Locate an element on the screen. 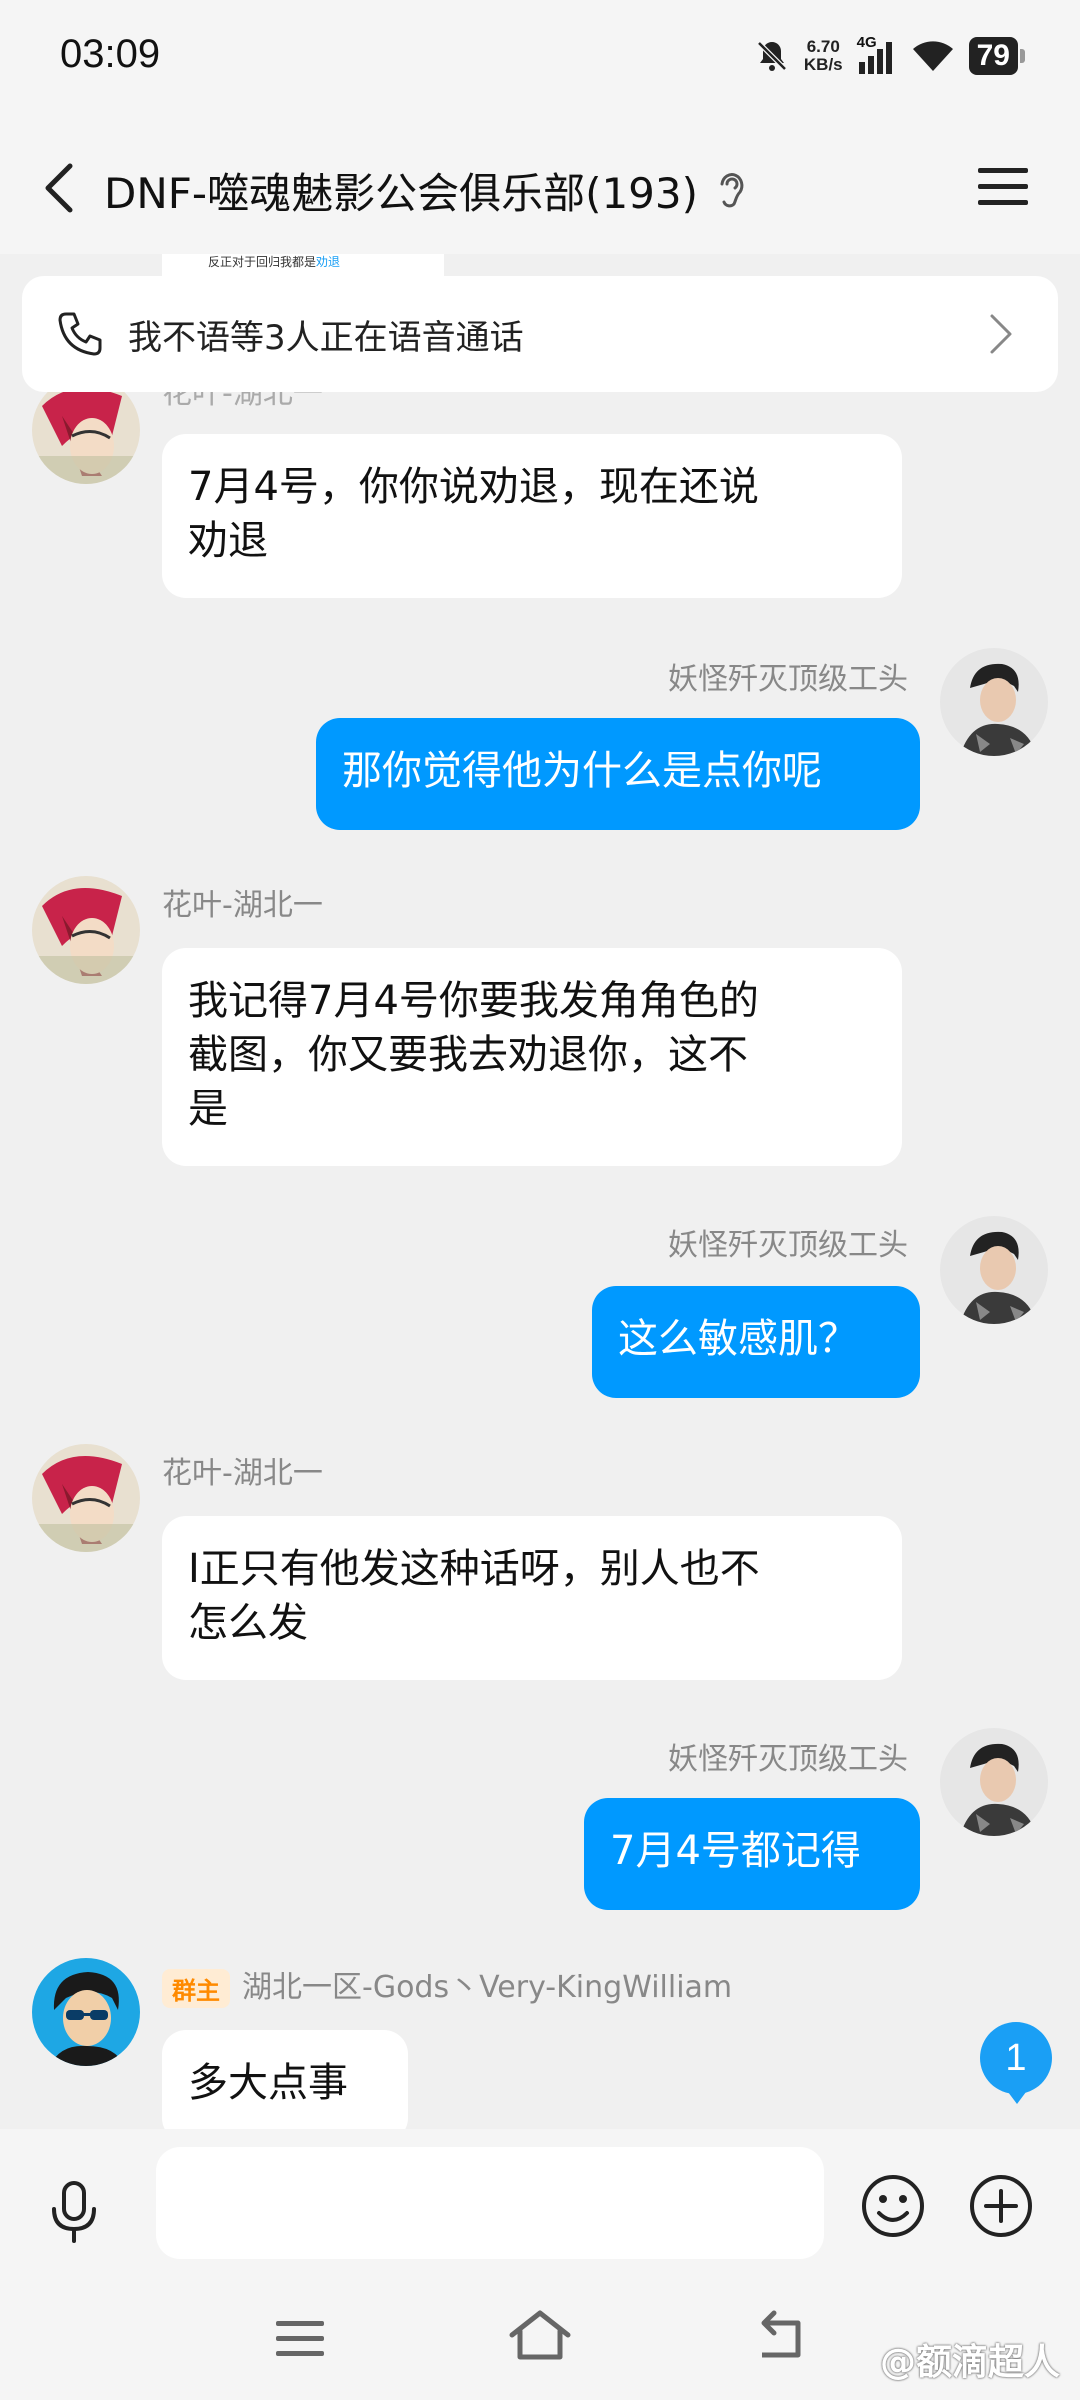  message-text: 那你觉得他为什么是点你呢 is located at coordinates (582, 771).